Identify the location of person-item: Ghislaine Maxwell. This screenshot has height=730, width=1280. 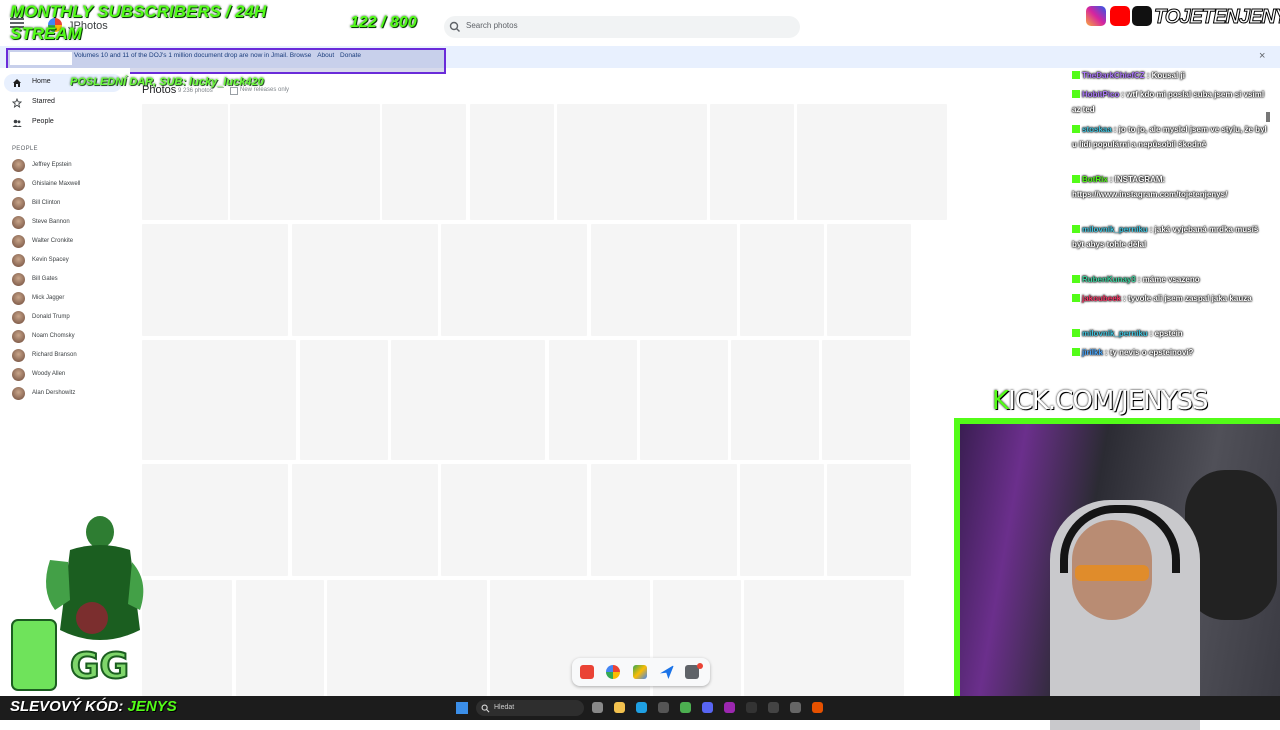
(71, 184).